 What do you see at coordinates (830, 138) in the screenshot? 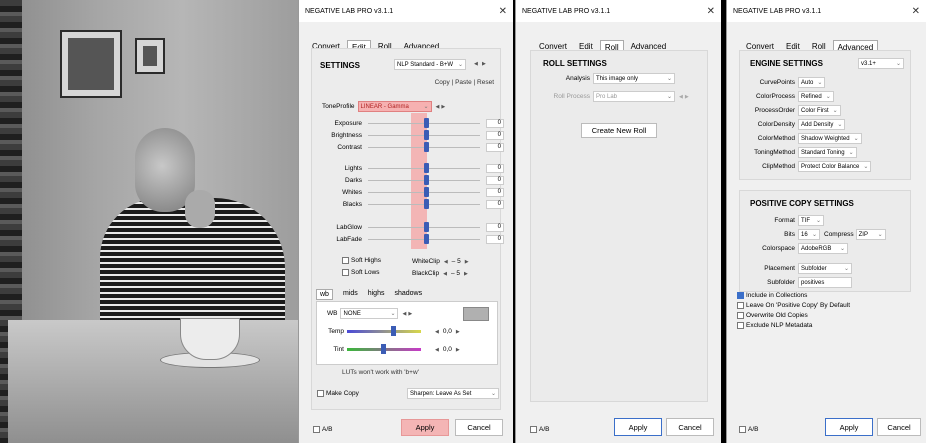
I see `engine-row-select: Shadow Weighted ⌄` at bounding box center [830, 138].